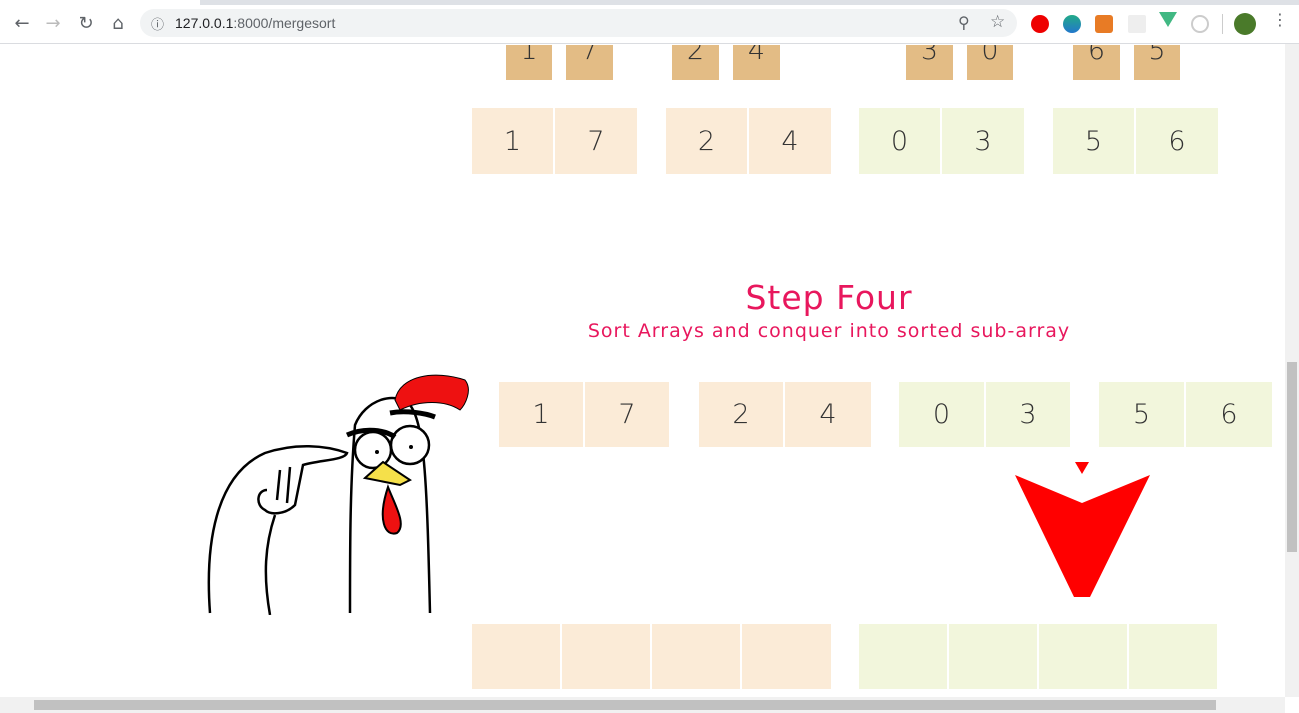 This screenshot has width=1299, height=713. I want to click on step-cell: 4, so click(828, 414).